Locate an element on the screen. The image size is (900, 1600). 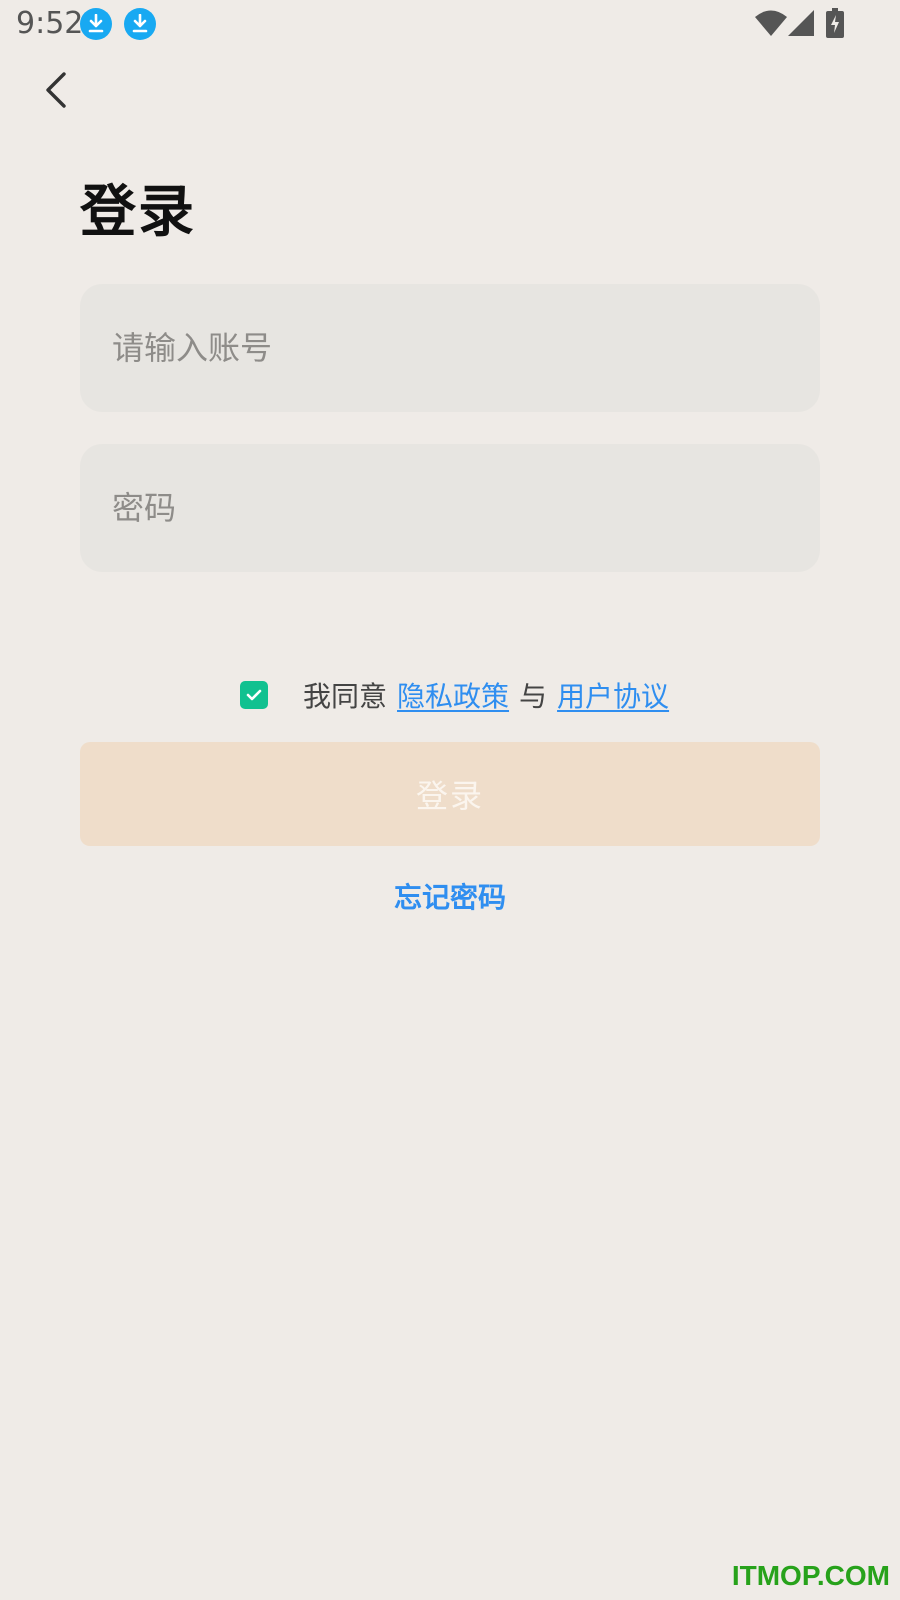
agreement-conjunction: 与 is located at coordinates (533, 696).